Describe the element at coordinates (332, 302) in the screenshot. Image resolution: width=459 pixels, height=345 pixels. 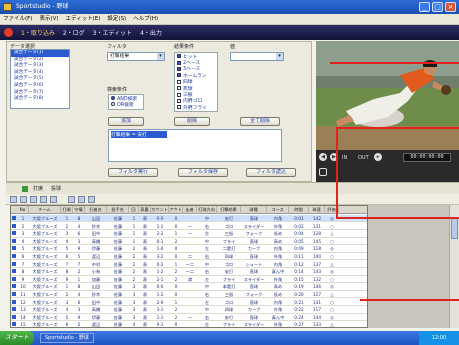
I see `table-cell: ○` at that location.